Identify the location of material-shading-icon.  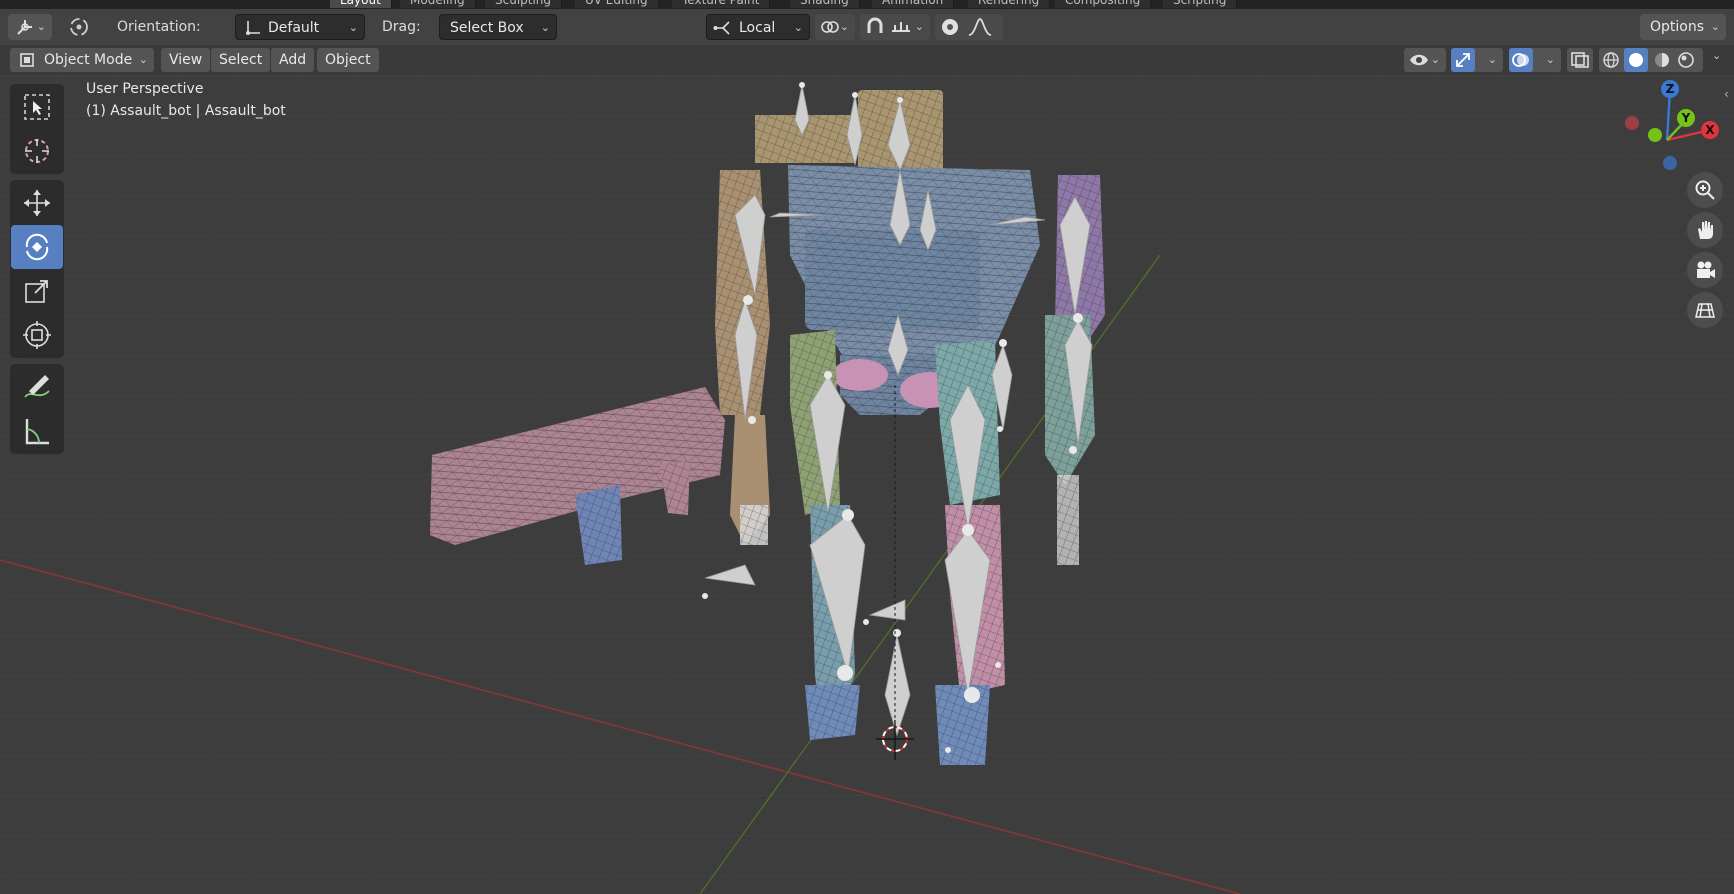
(1662, 64).